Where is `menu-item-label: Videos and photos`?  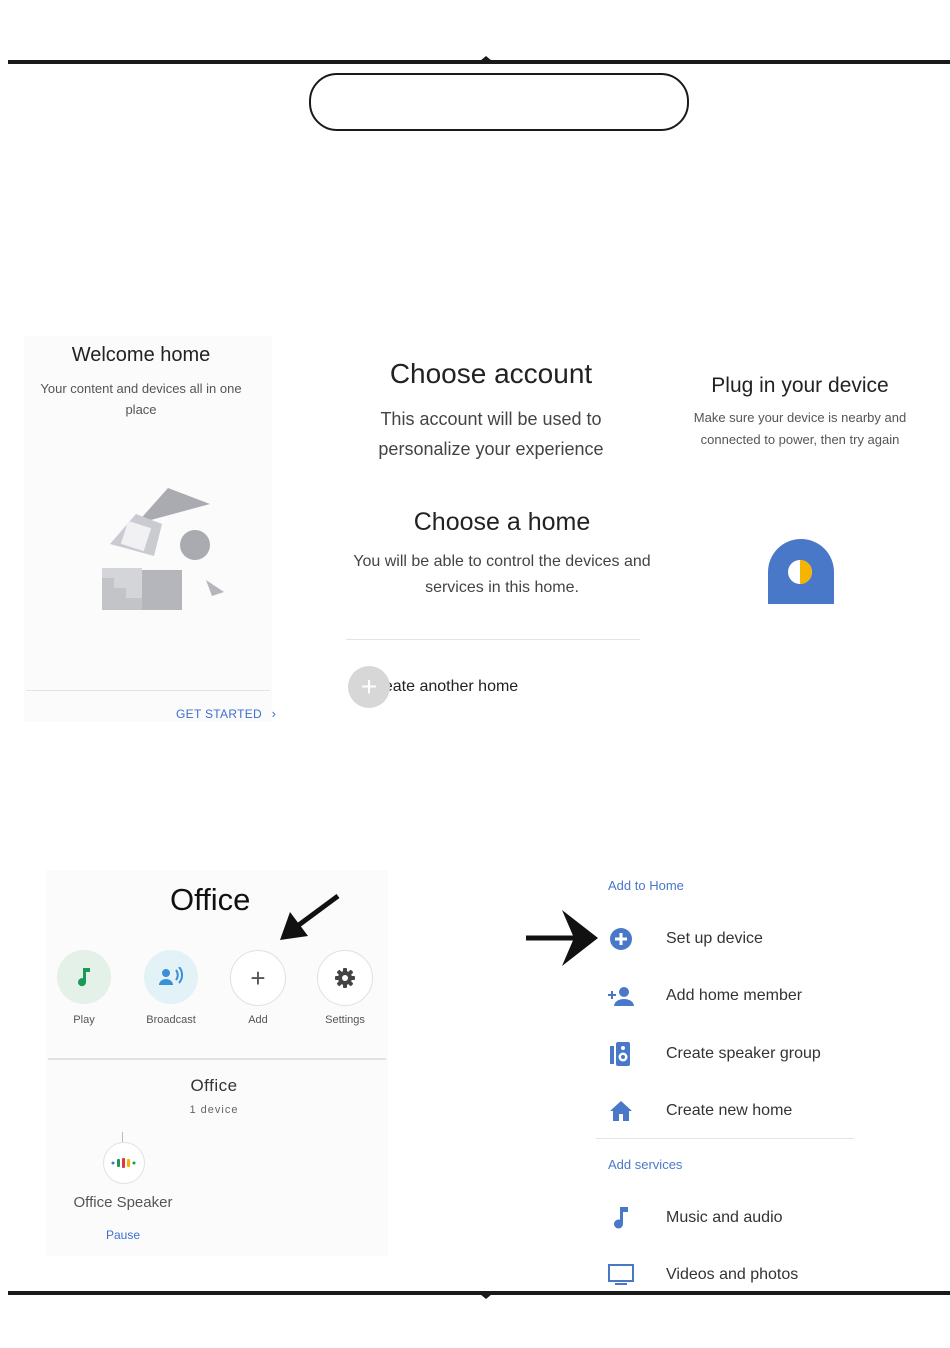
menu-item-label: Videos and photos is located at coordinates (732, 1274).